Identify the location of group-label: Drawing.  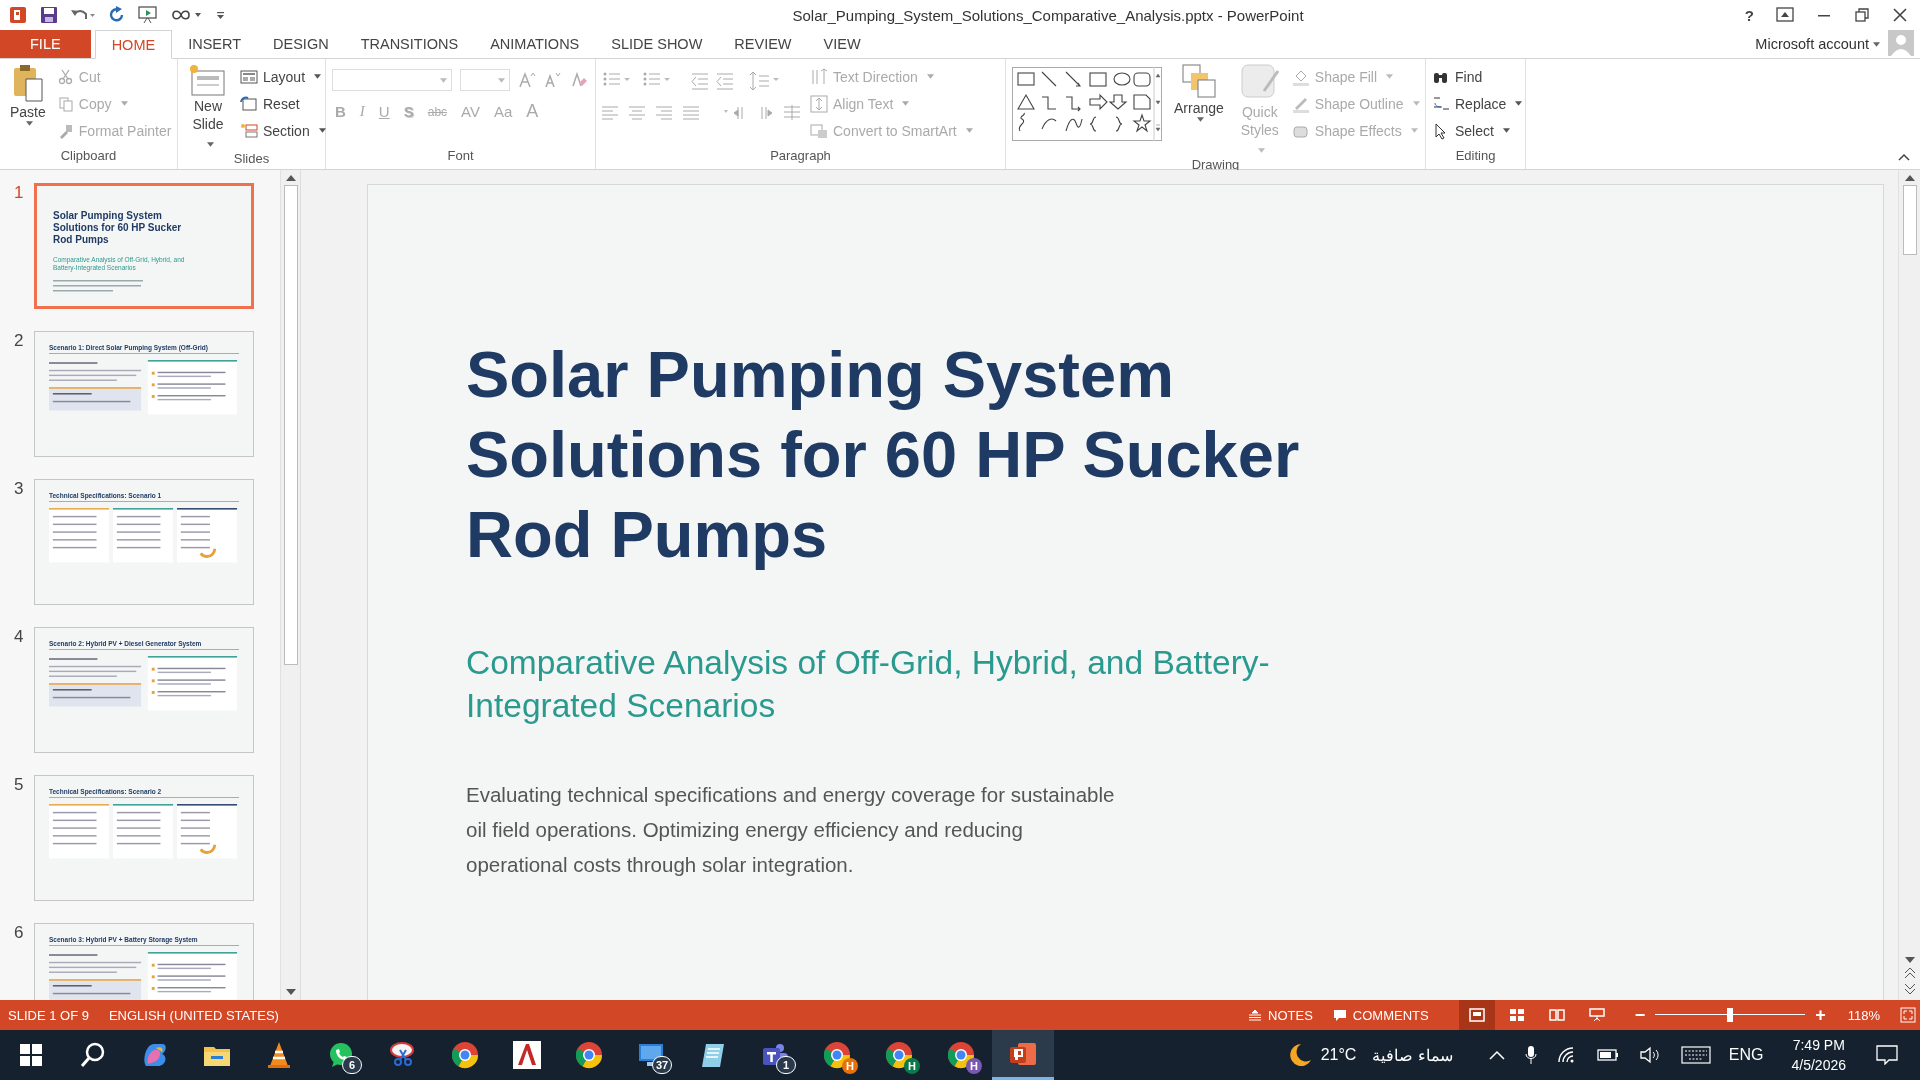
(1215, 165).